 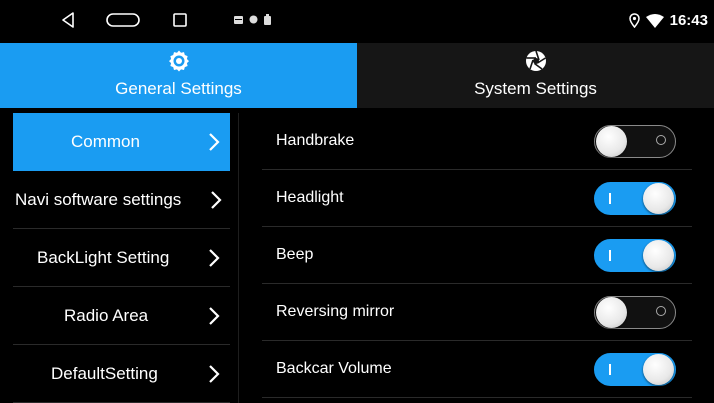 What do you see at coordinates (315, 140) in the screenshot?
I see `setting-label: Handbrake` at bounding box center [315, 140].